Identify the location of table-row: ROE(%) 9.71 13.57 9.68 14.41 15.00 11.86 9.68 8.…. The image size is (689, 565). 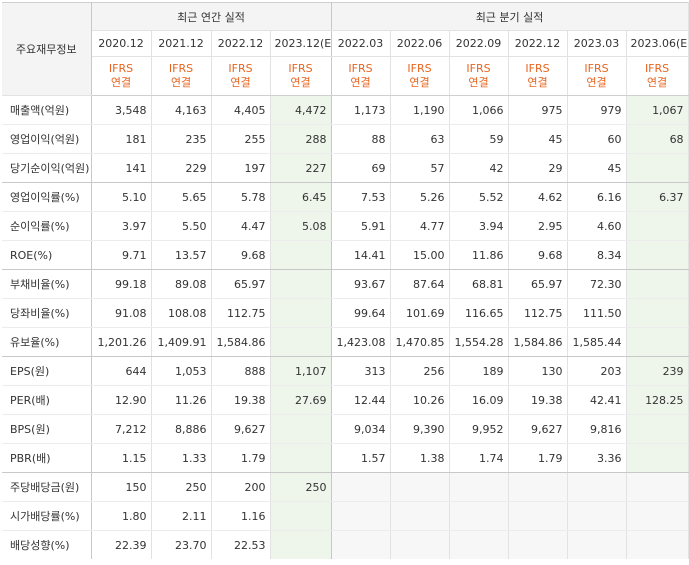
(345, 255).